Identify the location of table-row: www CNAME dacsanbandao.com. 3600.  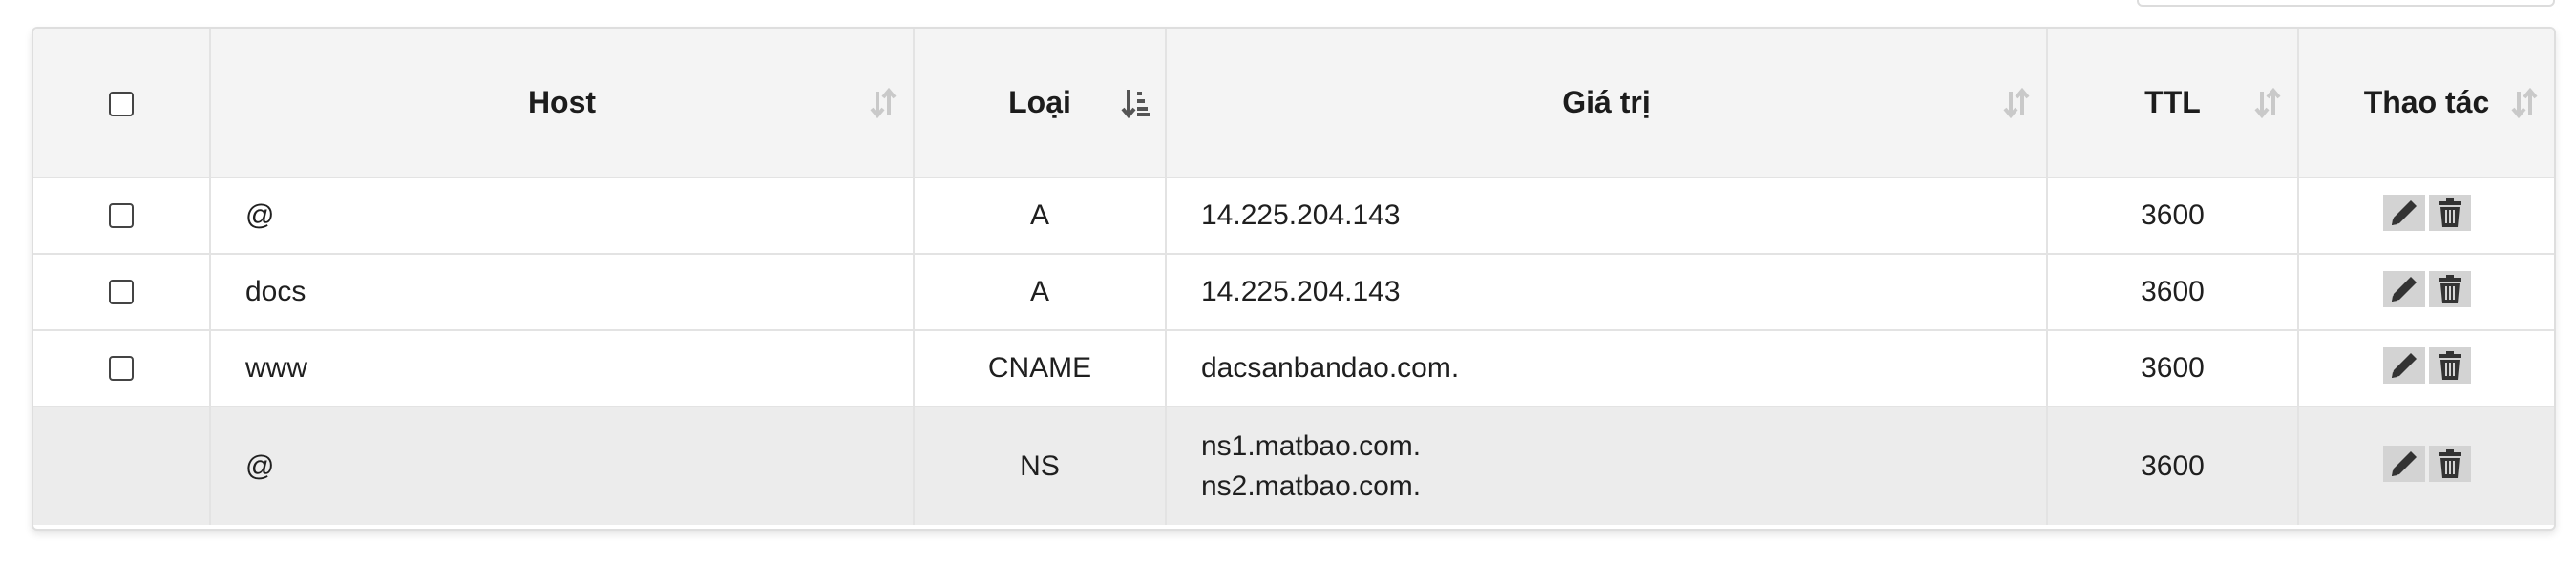
(1293, 368).